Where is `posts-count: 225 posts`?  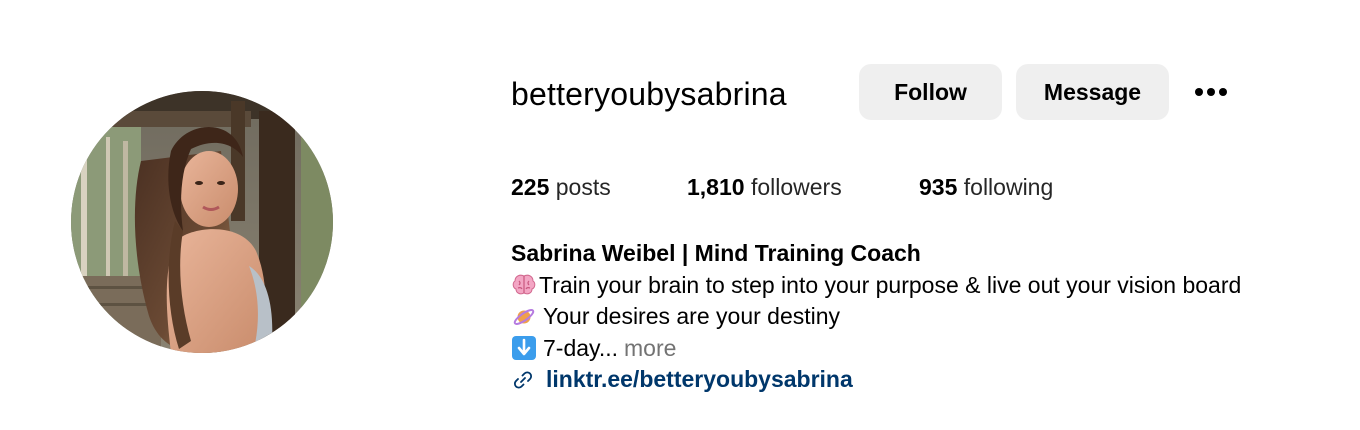
posts-count: 225 posts is located at coordinates (561, 187).